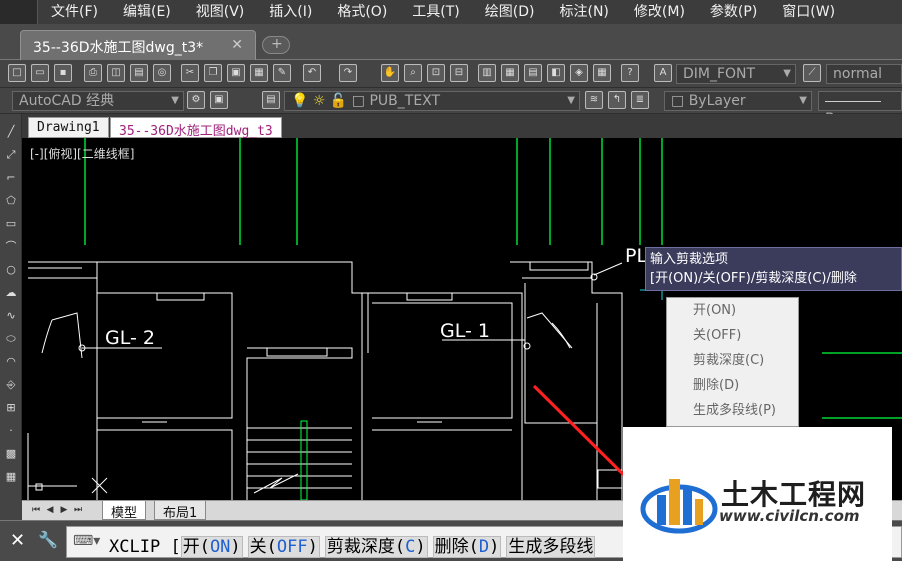  I want to click on menu-parametric: 参数(P), so click(733, 12).